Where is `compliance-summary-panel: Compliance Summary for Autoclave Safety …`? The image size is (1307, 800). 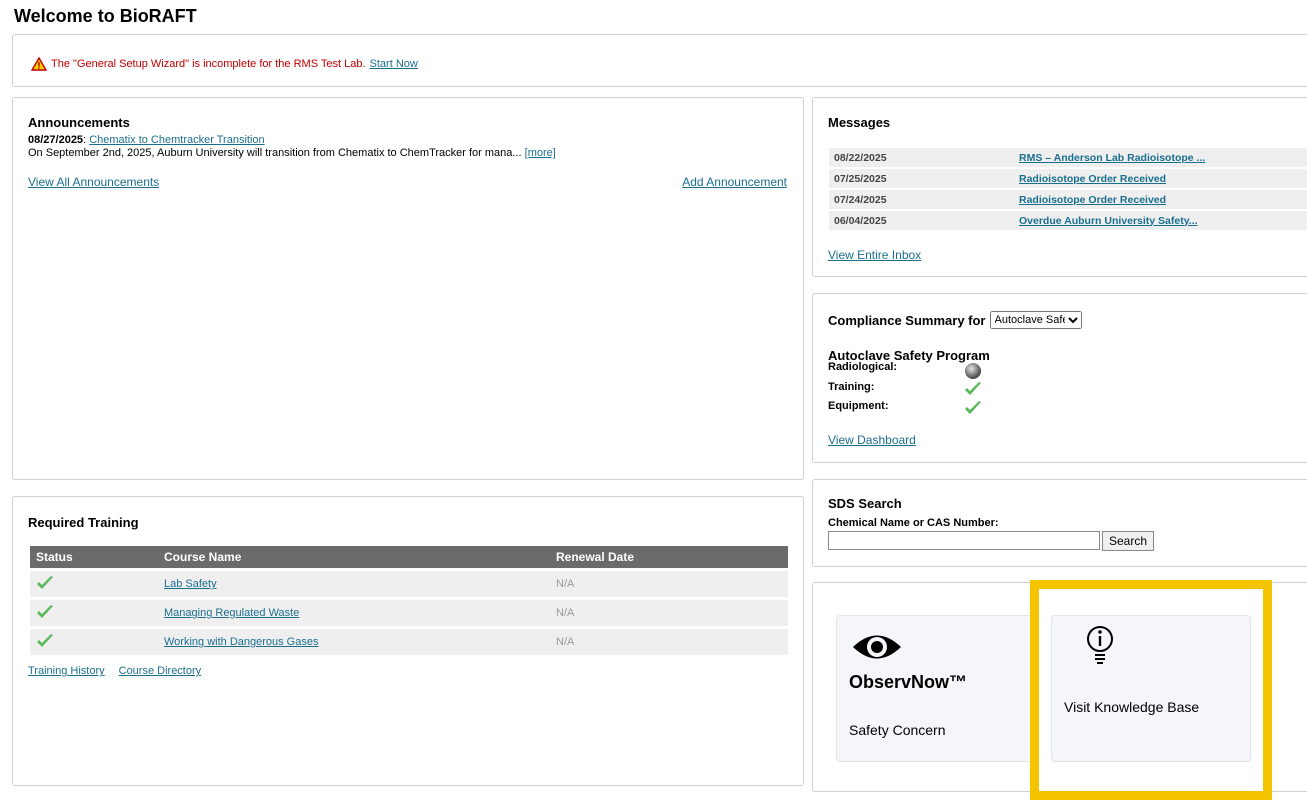
compliance-summary-panel: Compliance Summary for Autoclave Safety … is located at coordinates (1059, 378).